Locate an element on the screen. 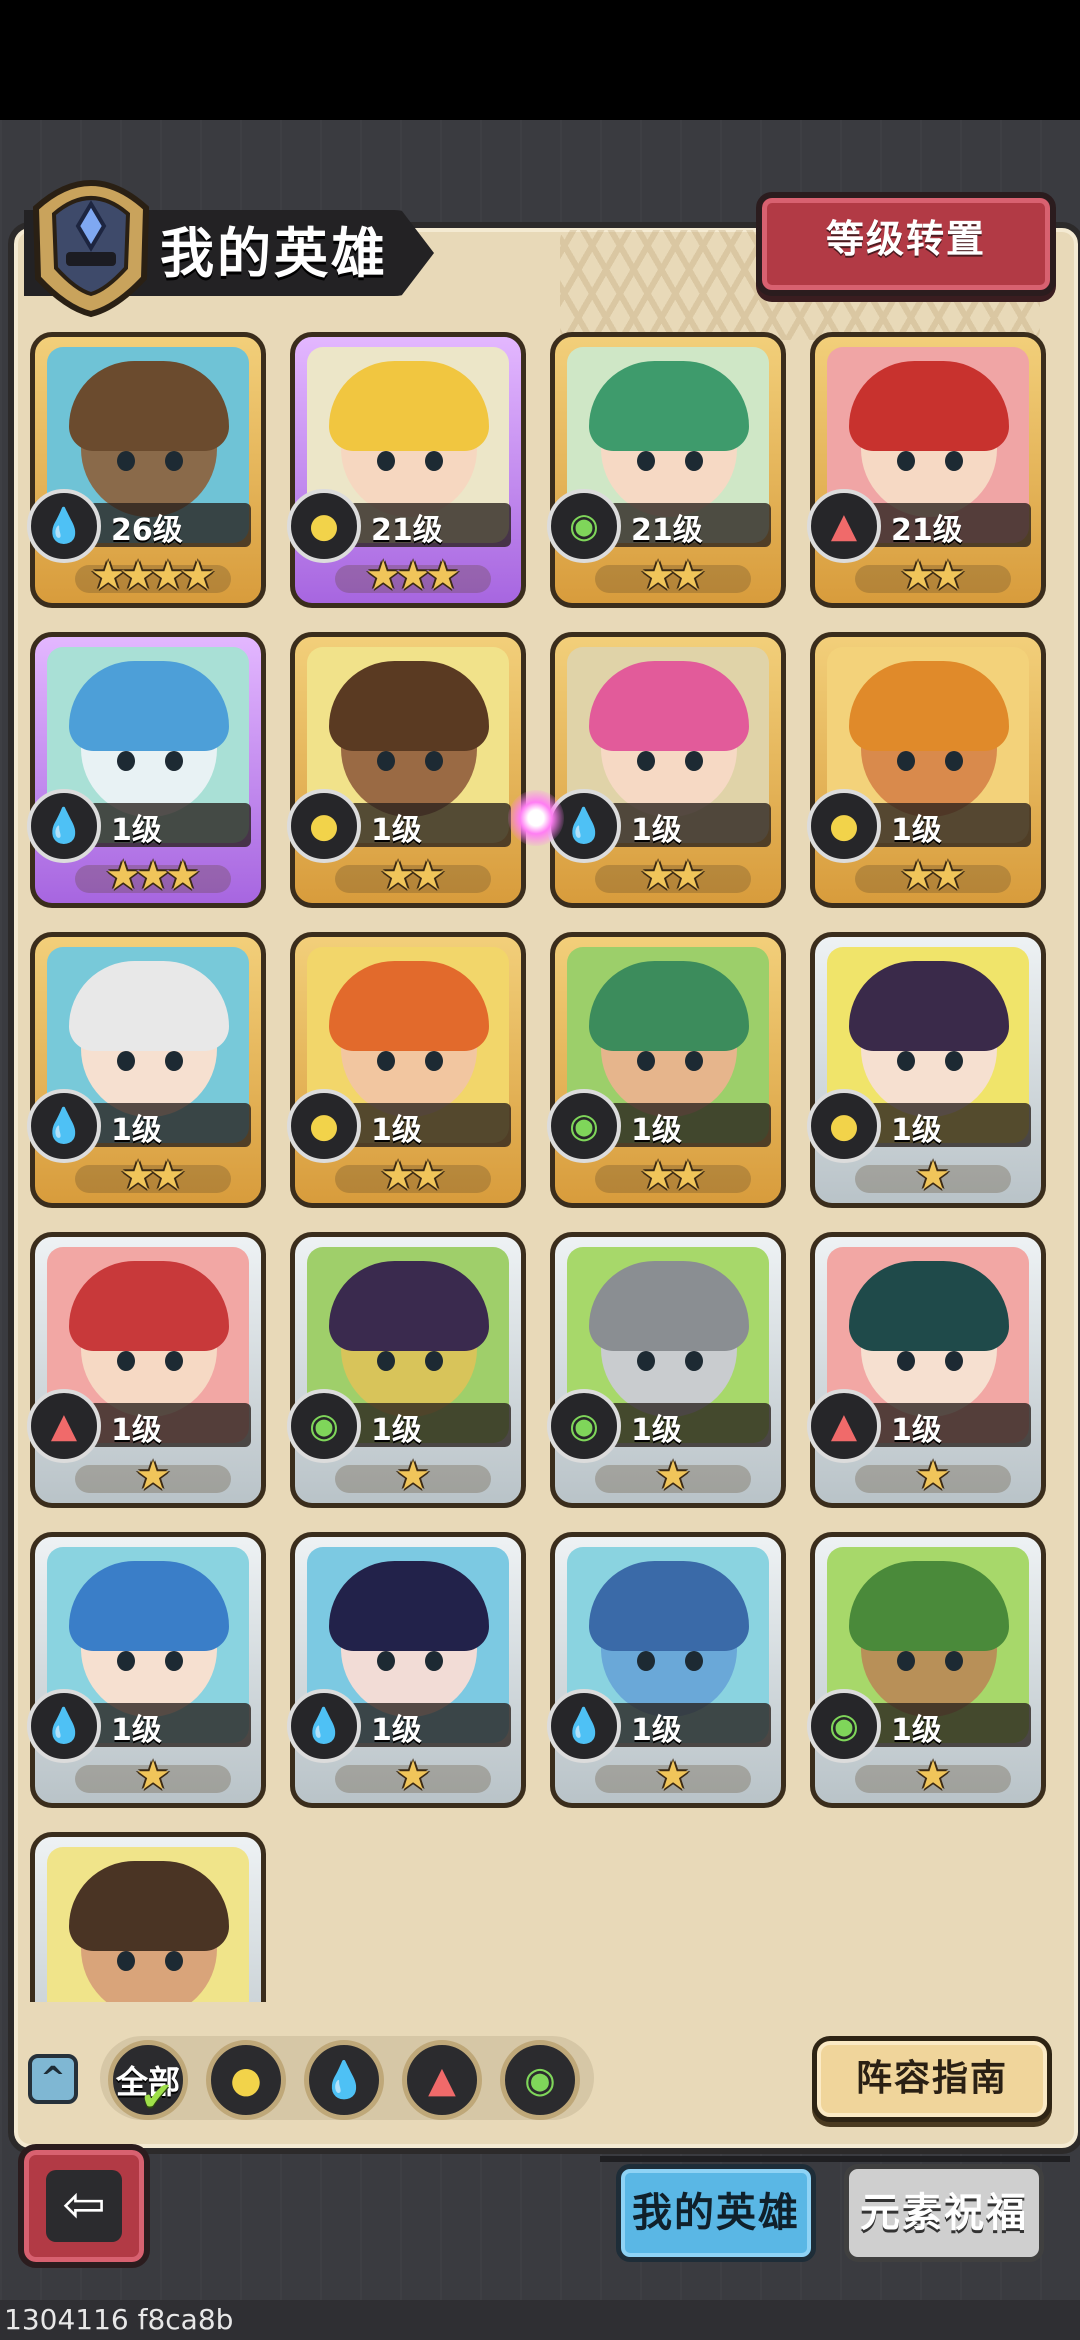  level-reset-button: 等级转置 is located at coordinates (906, 244).